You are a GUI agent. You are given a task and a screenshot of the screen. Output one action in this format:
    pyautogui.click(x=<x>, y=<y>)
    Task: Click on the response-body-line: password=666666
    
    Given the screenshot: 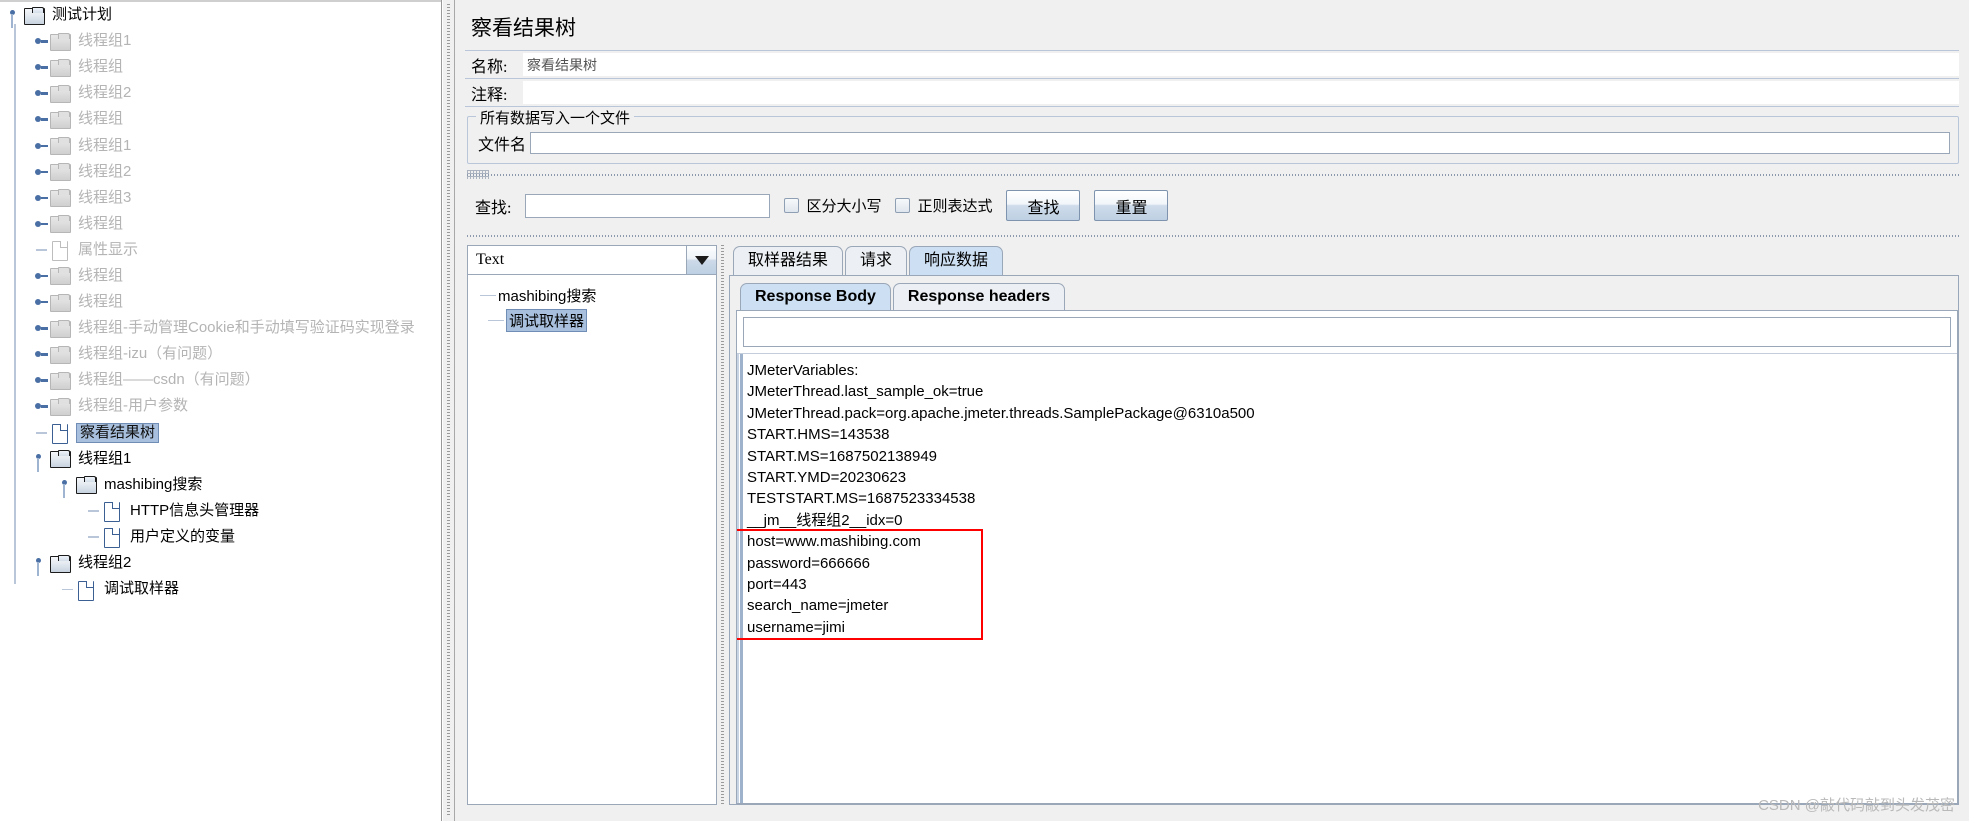 What is the action you would take?
    pyautogui.click(x=809, y=563)
    